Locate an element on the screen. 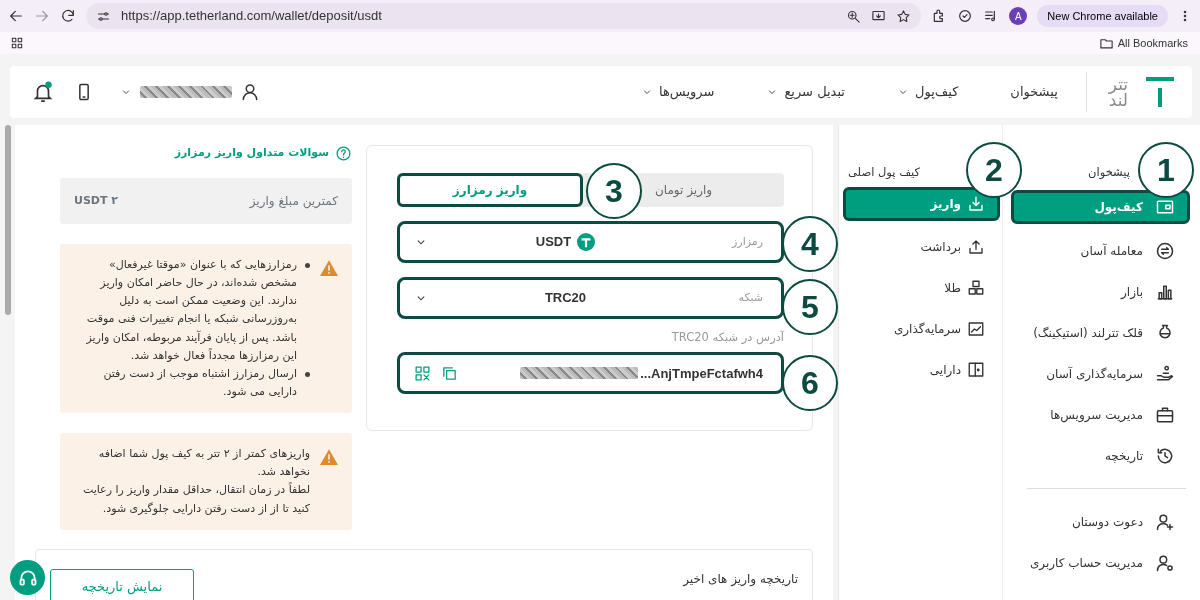 The image size is (1200, 600). submenu-item: سرمایه‌گذاری is located at coordinates (921, 328).